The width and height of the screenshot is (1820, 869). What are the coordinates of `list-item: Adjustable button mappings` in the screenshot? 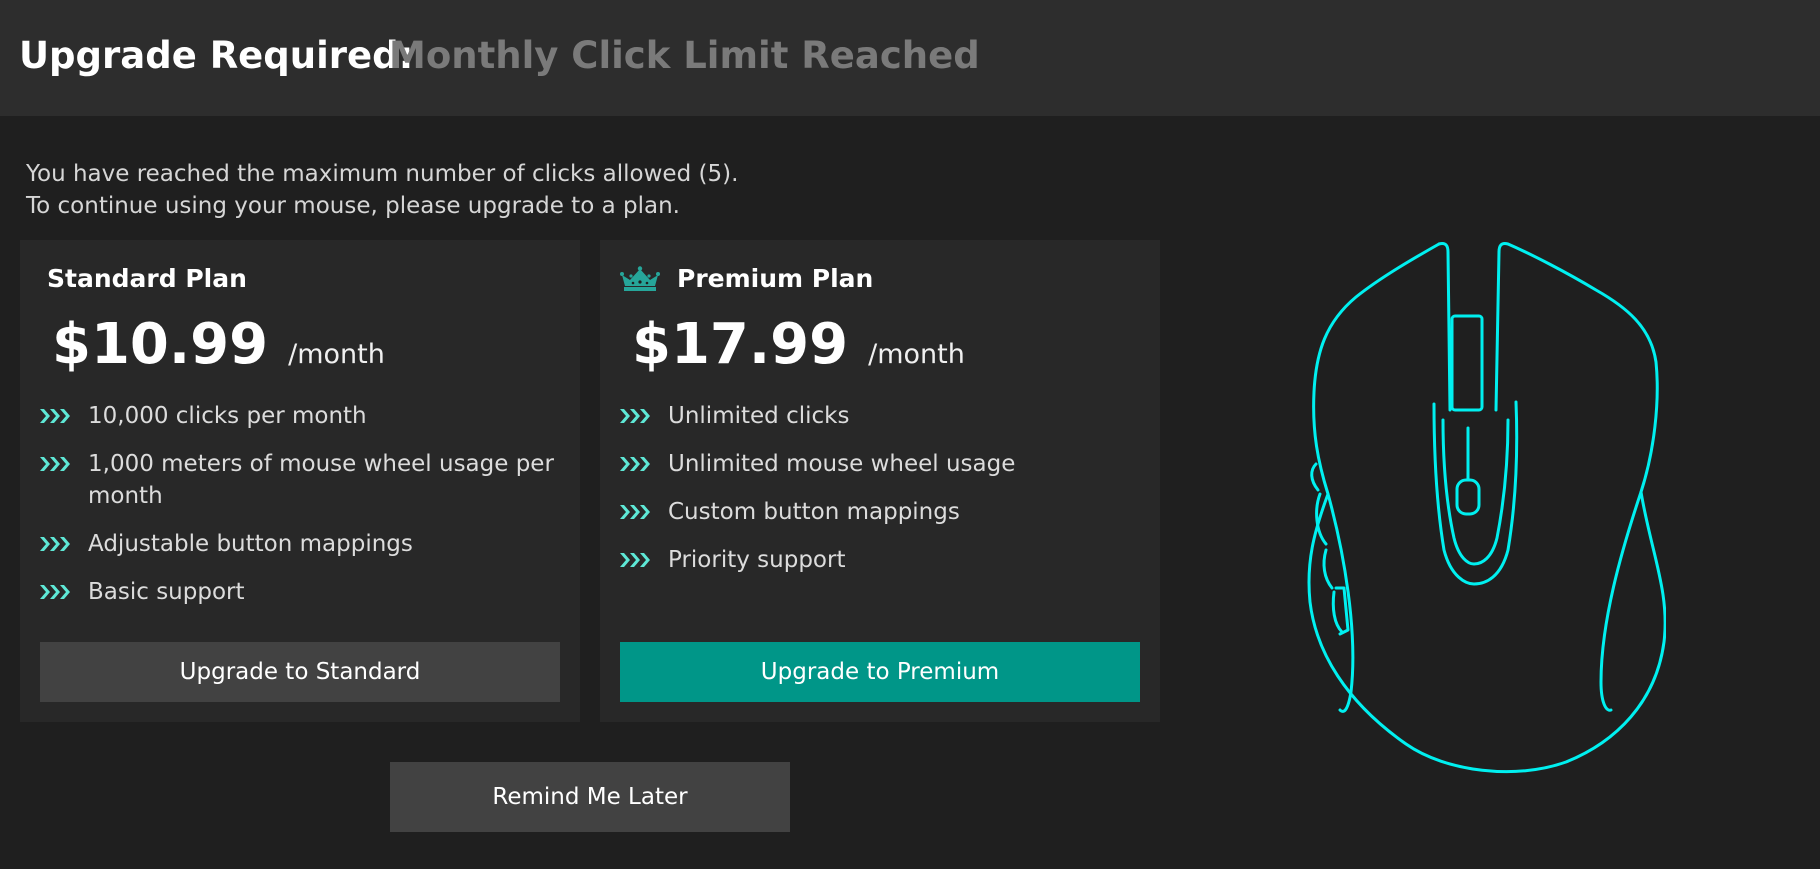 It's located at (300, 544).